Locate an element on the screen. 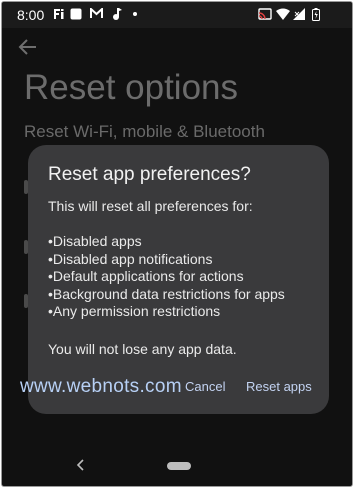 The image size is (354, 488). cast-icon is located at coordinates (265, 14).